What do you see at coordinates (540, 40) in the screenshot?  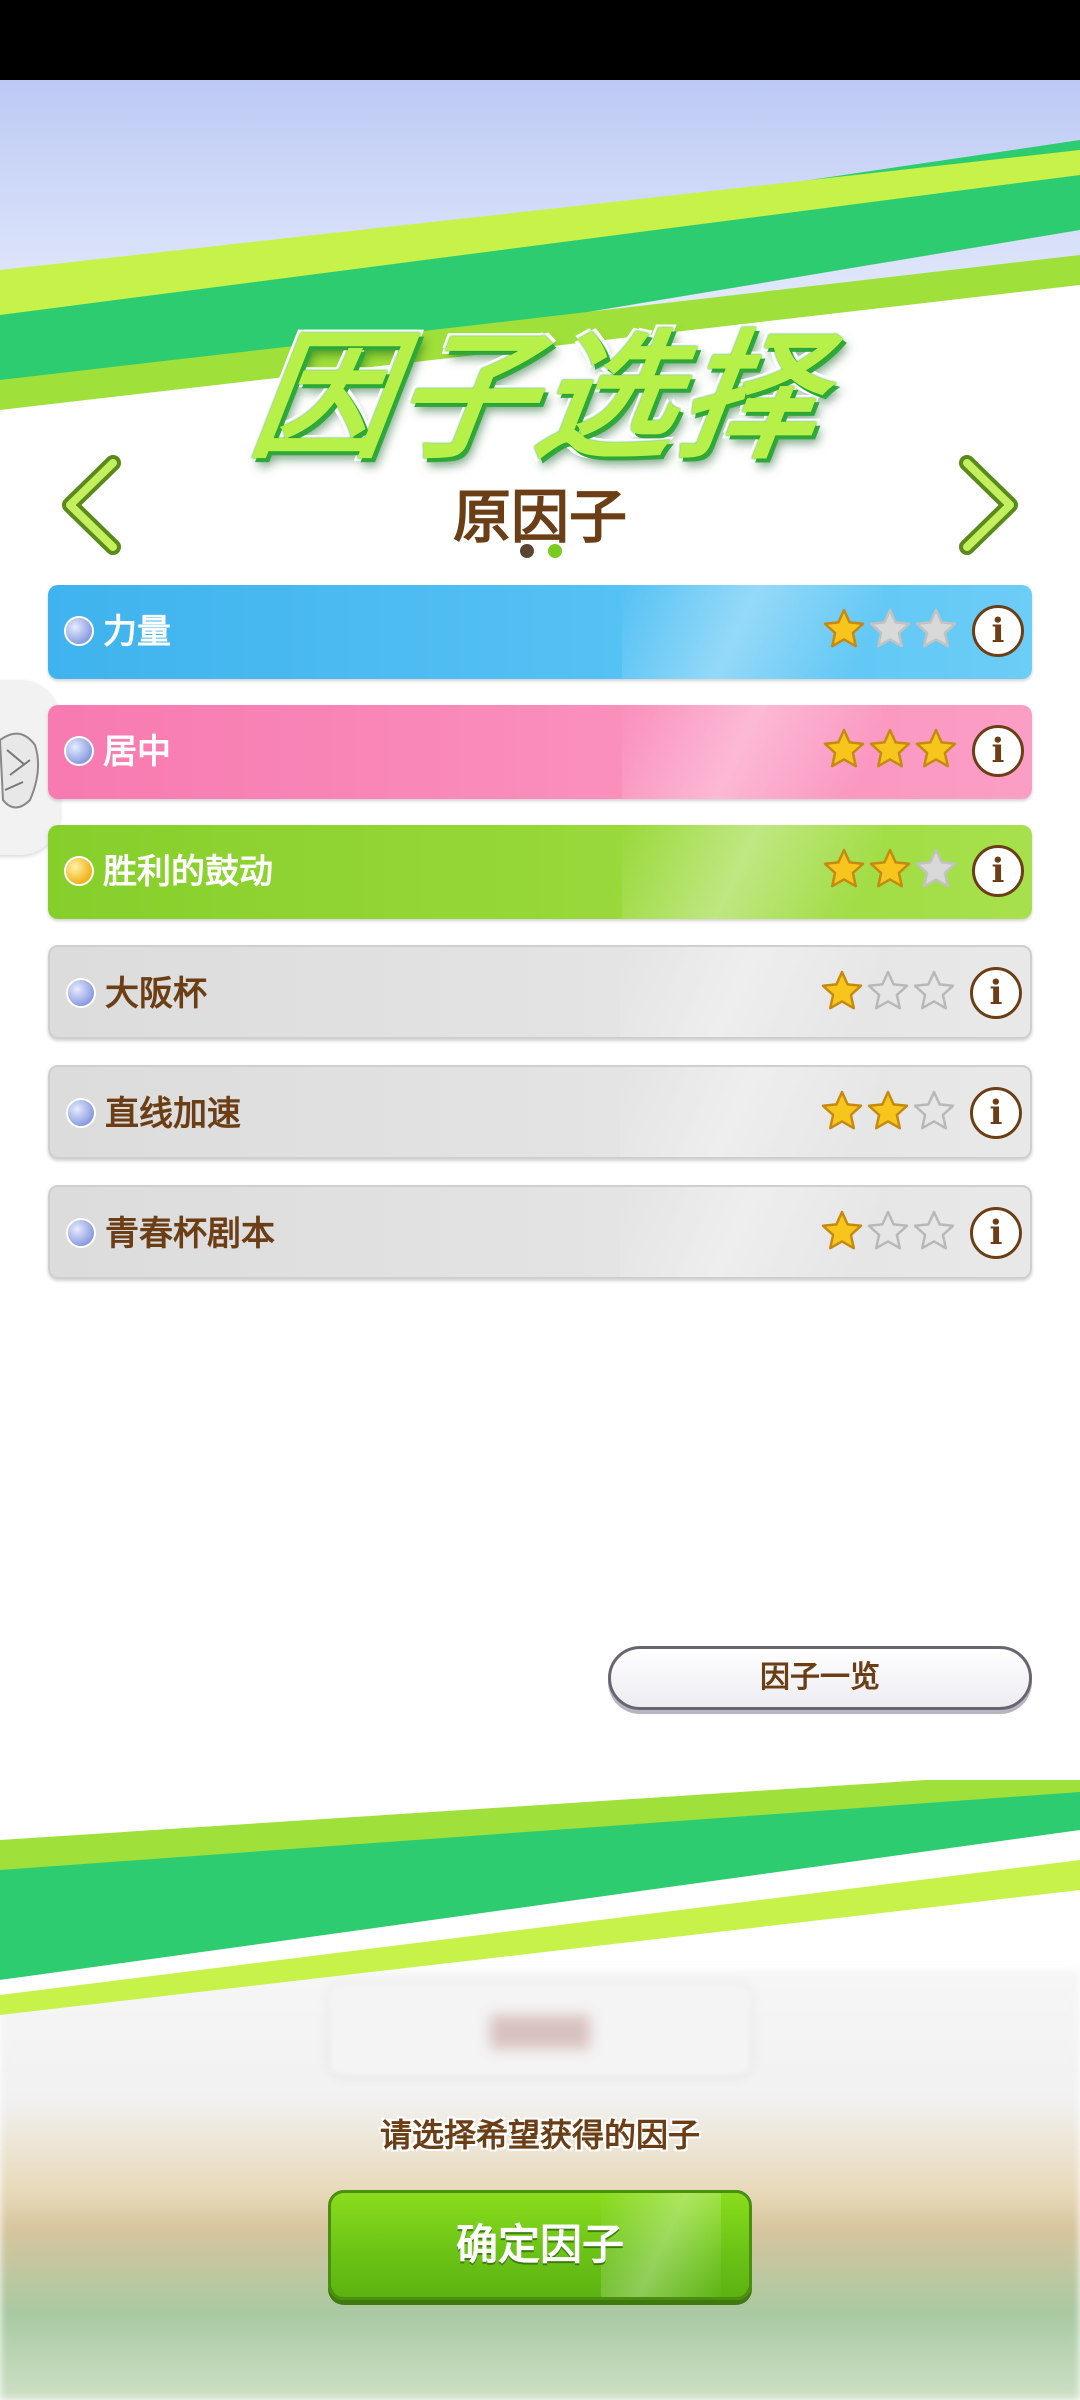 I see `status-bar` at bounding box center [540, 40].